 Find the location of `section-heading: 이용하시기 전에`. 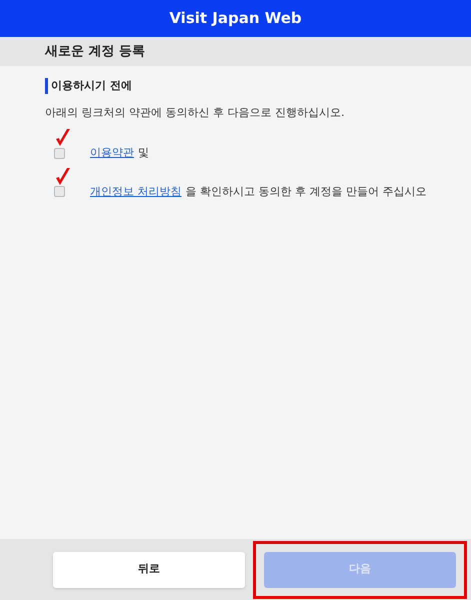

section-heading: 이용하시기 전에 is located at coordinates (91, 86).